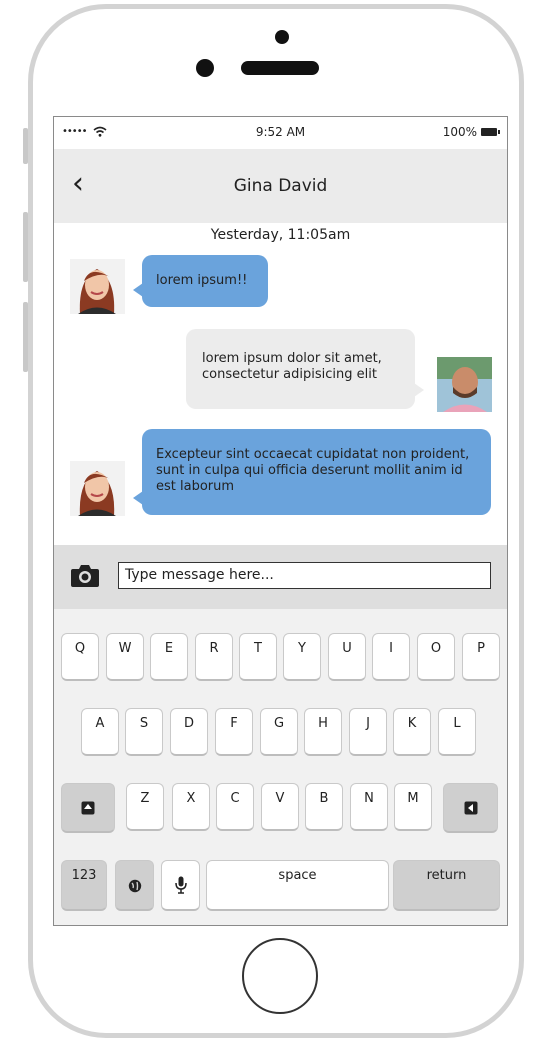  Describe the element at coordinates (391, 657) in the screenshot. I see `key-i: I` at that location.